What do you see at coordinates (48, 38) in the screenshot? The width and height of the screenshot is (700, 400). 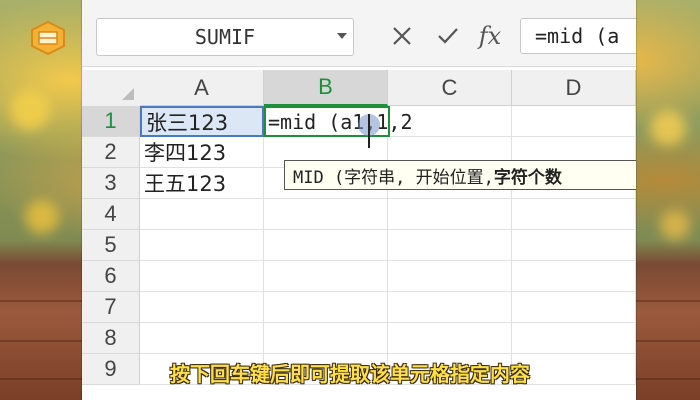 I see `channel-logo-icon` at bounding box center [48, 38].